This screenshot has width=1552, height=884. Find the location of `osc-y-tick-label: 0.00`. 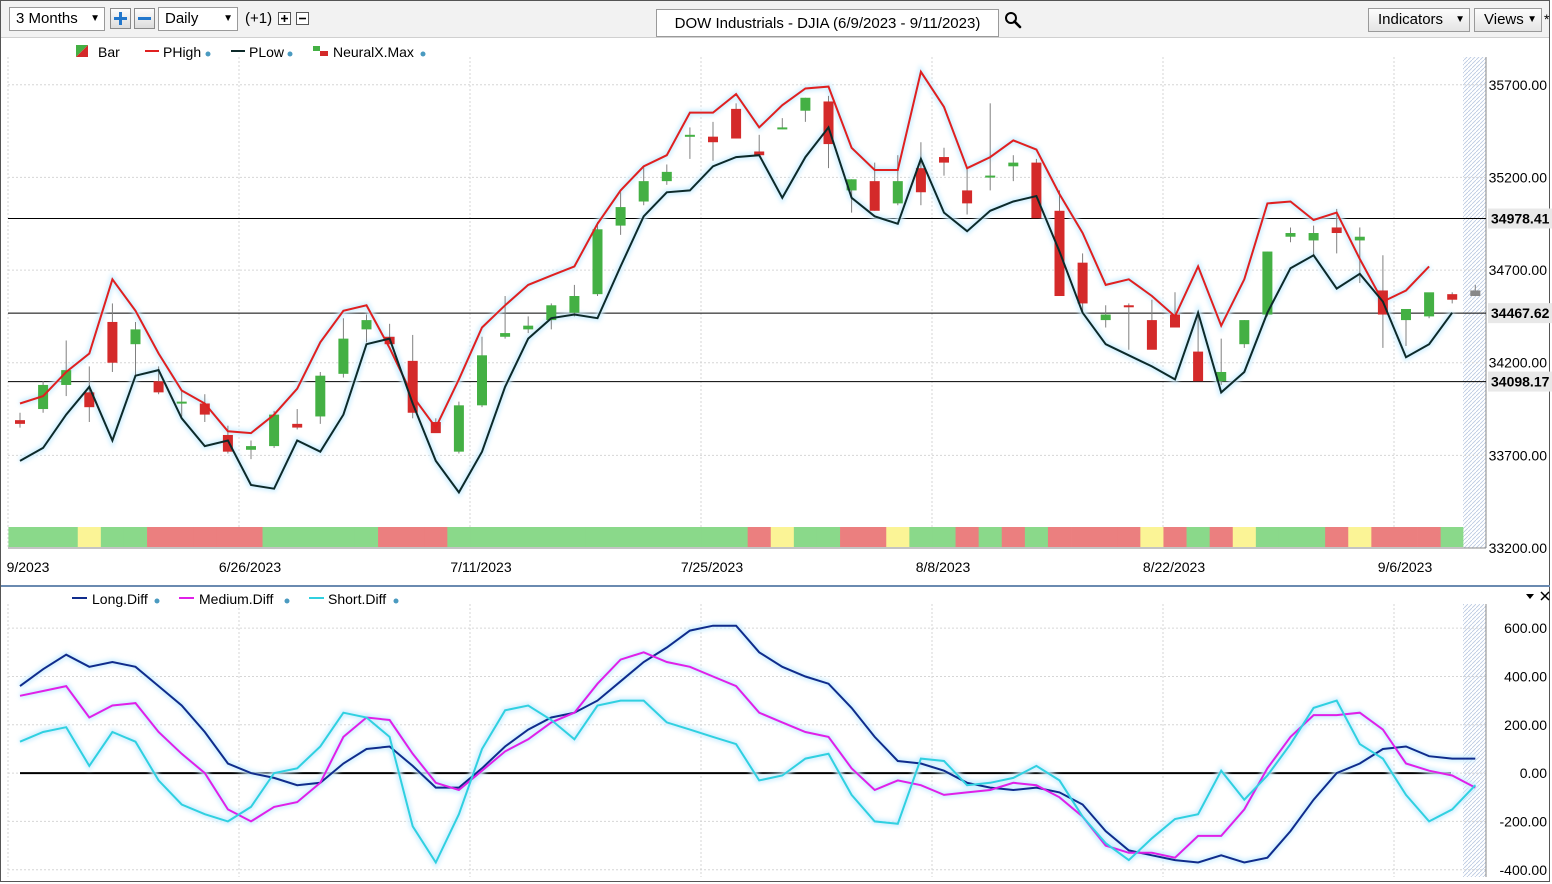

osc-y-tick-label: 0.00 is located at coordinates (1533, 773).